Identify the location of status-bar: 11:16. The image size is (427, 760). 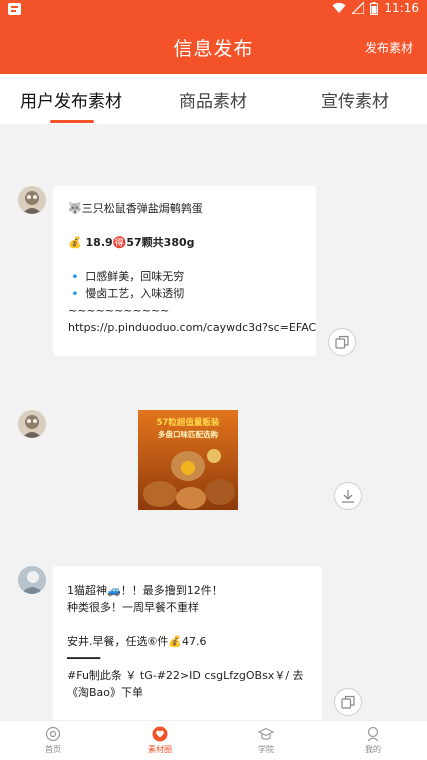
(213, 9).